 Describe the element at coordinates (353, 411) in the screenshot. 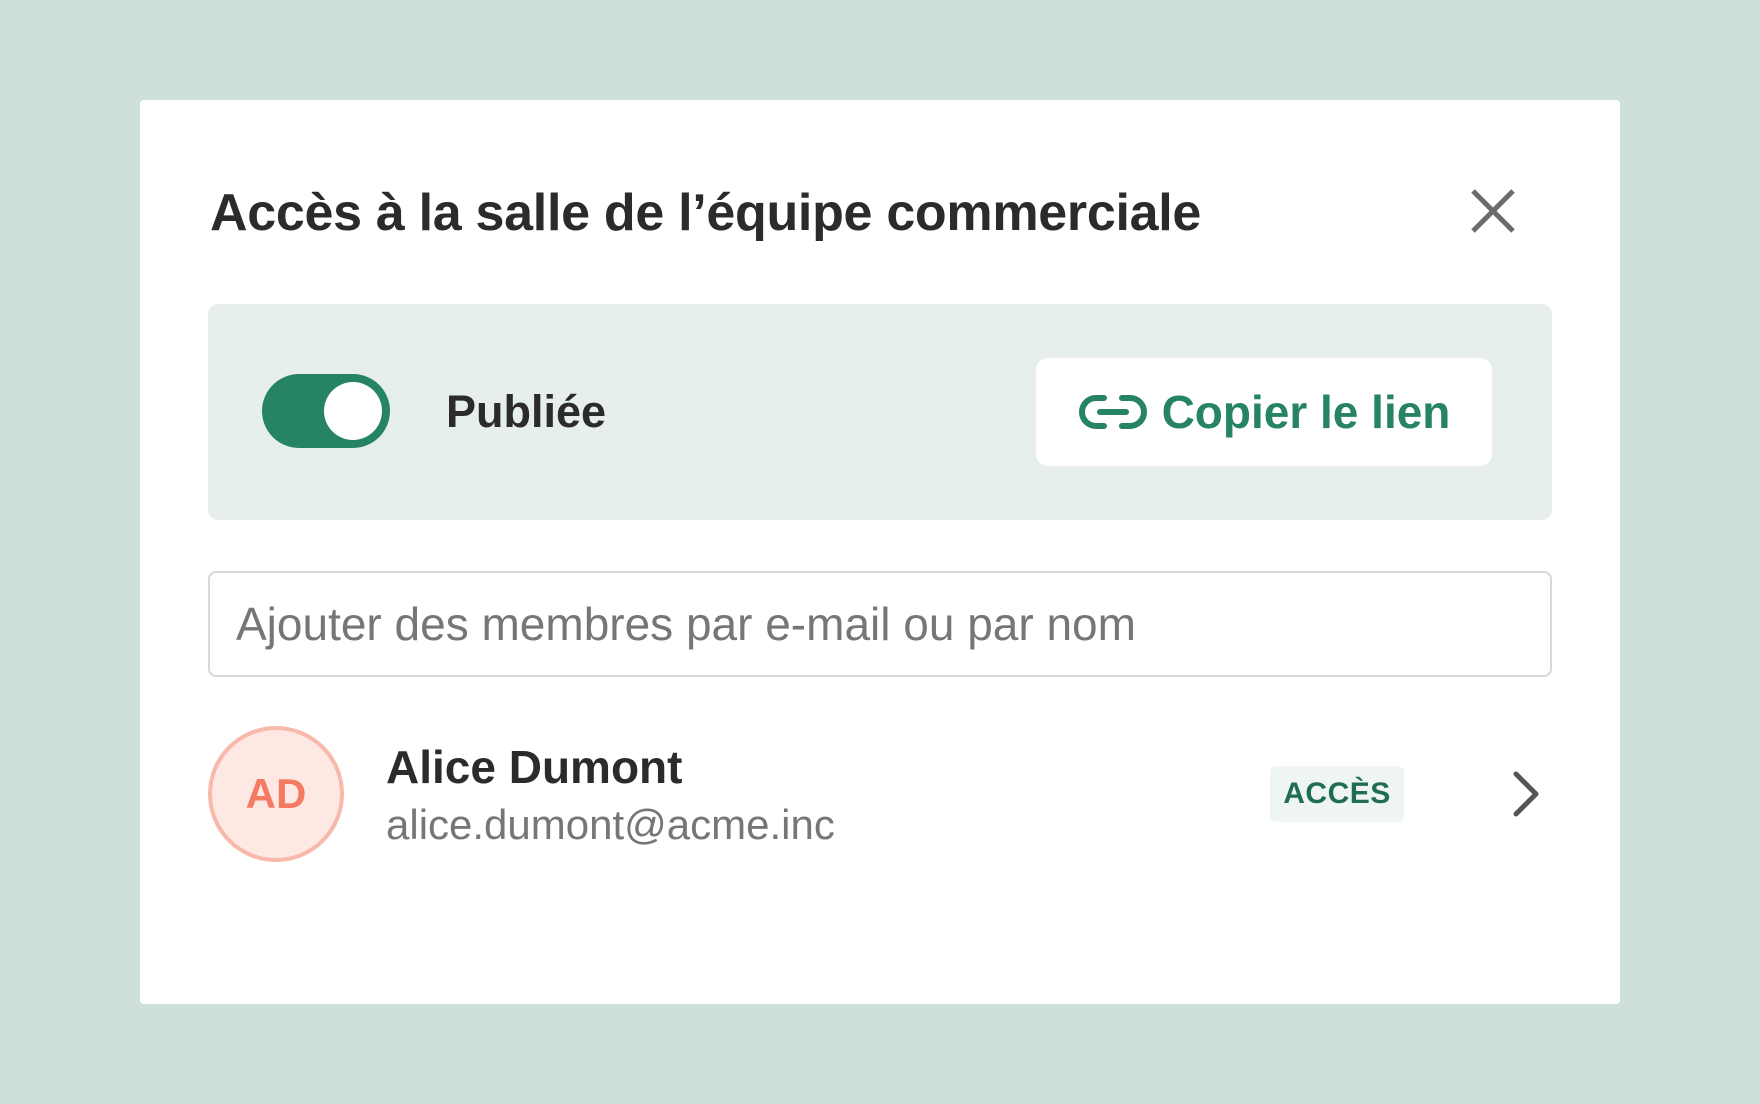

I see `toggle-knob` at that location.